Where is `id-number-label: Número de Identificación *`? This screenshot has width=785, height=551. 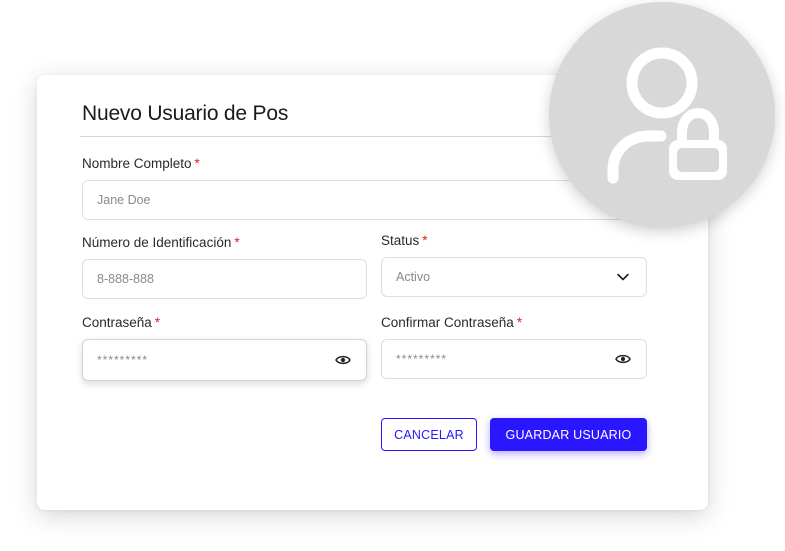 id-number-label: Número de Identificación * is located at coordinates (161, 242).